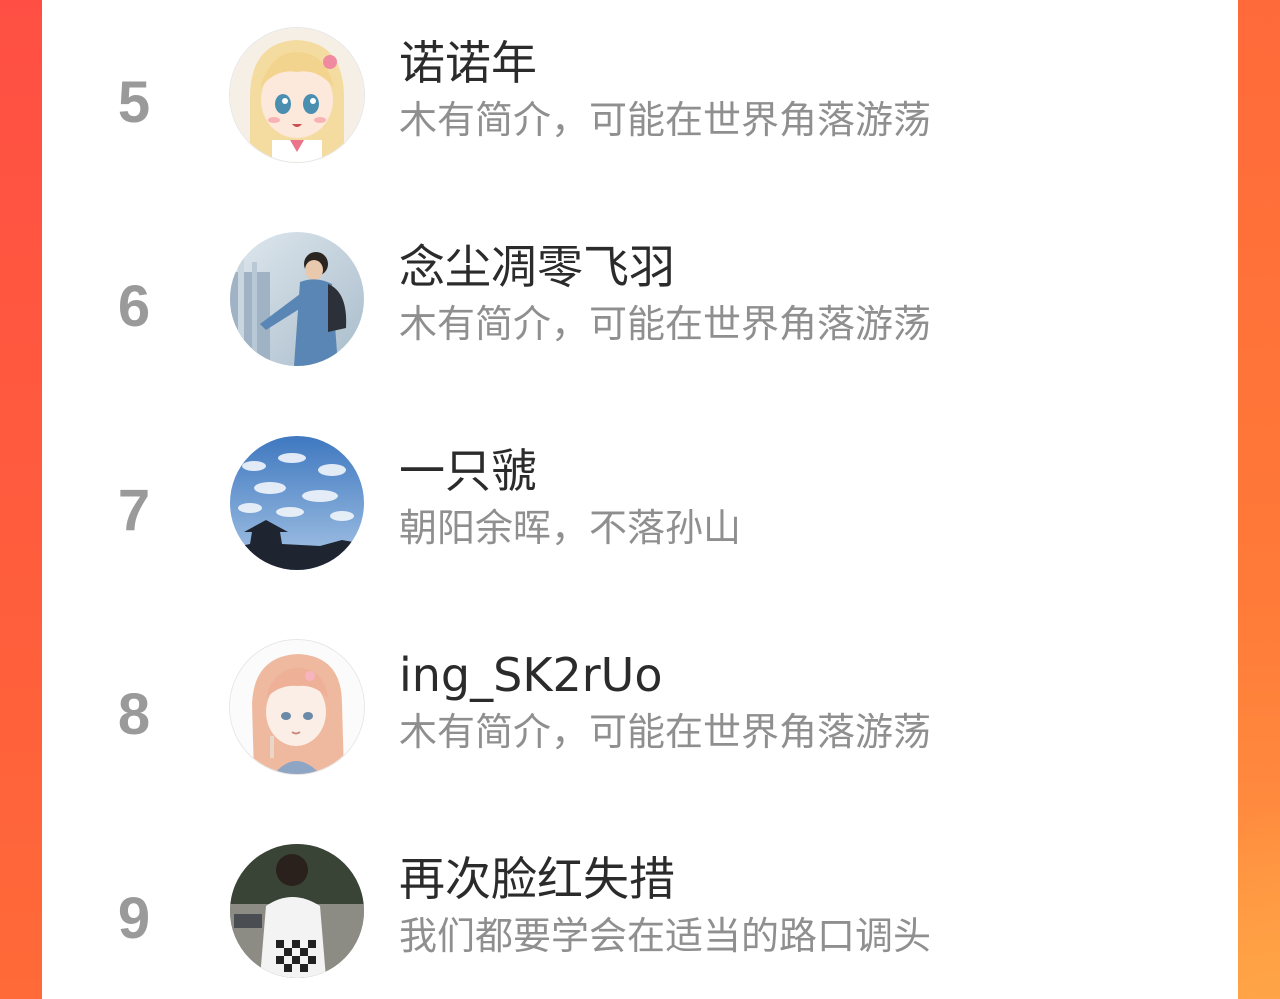 The height and width of the screenshot is (999, 1280). What do you see at coordinates (570, 528) in the screenshot?
I see `user-bio: 朝阳余晖，不落孙山` at bounding box center [570, 528].